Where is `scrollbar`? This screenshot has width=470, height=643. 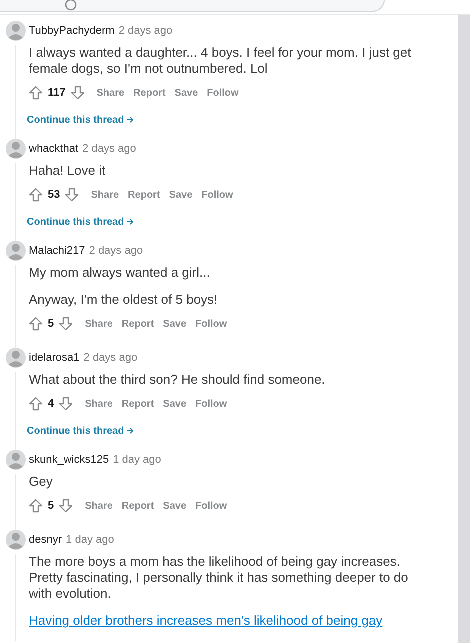 scrollbar is located at coordinates (464, 329).